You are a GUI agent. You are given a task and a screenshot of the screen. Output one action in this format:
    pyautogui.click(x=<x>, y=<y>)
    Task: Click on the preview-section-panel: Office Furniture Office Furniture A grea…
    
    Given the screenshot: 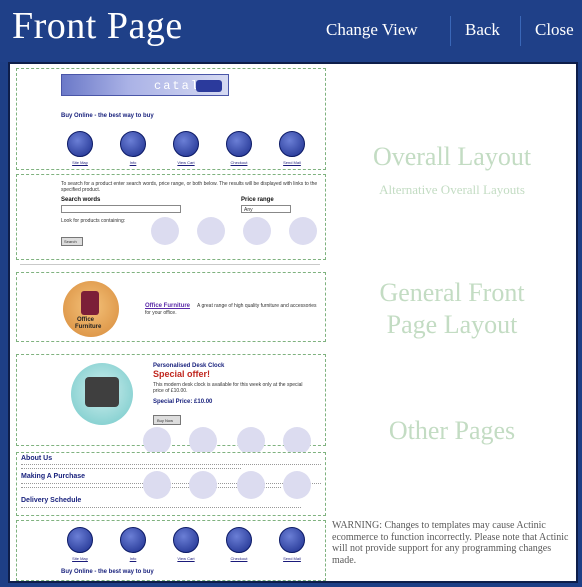 What is the action you would take?
    pyautogui.click(x=171, y=307)
    